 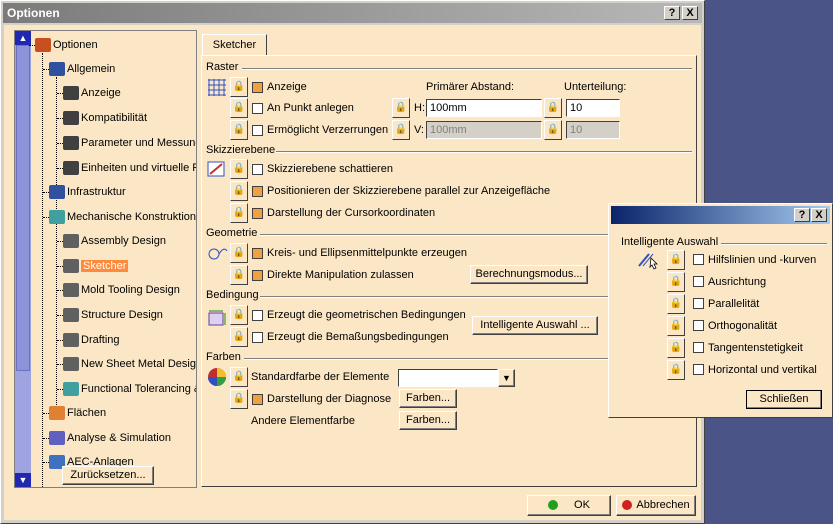 I want to click on tree-item: Sketcher, so click(x=96, y=266).